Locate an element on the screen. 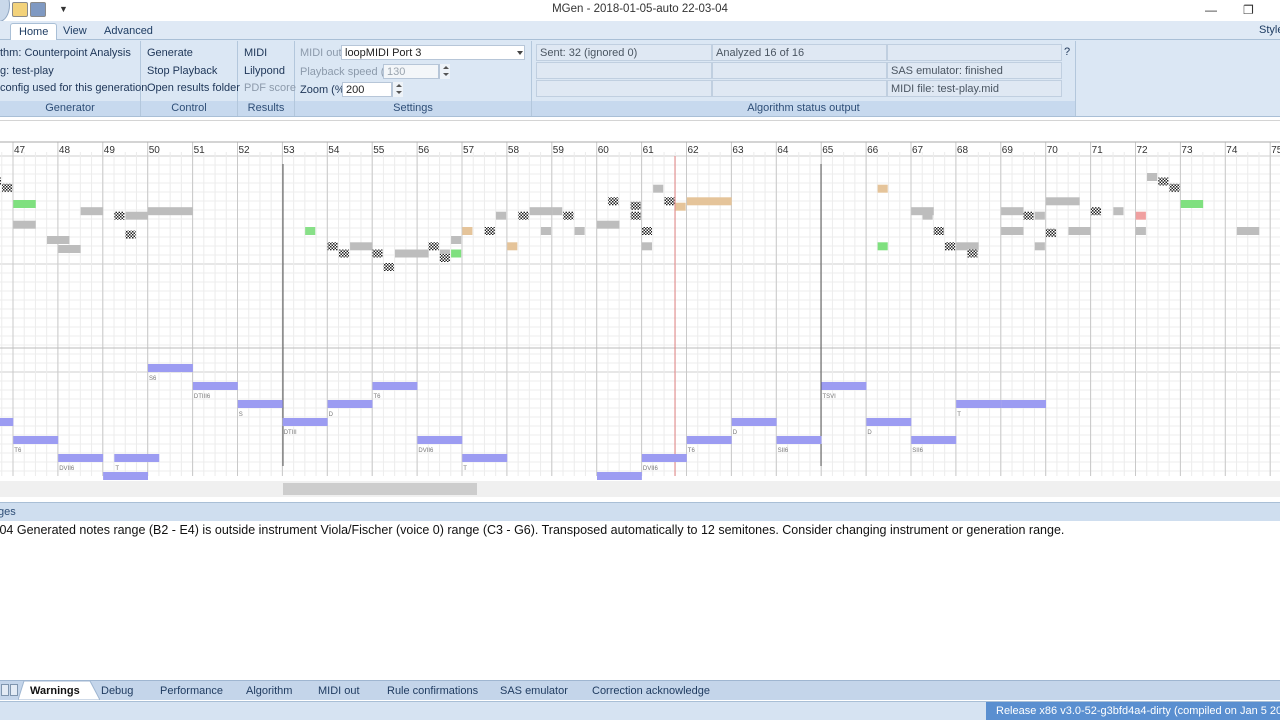 Image resolution: width=1280 pixels, height=720 pixels. style-menu: Style is located at coordinates (1269, 30).